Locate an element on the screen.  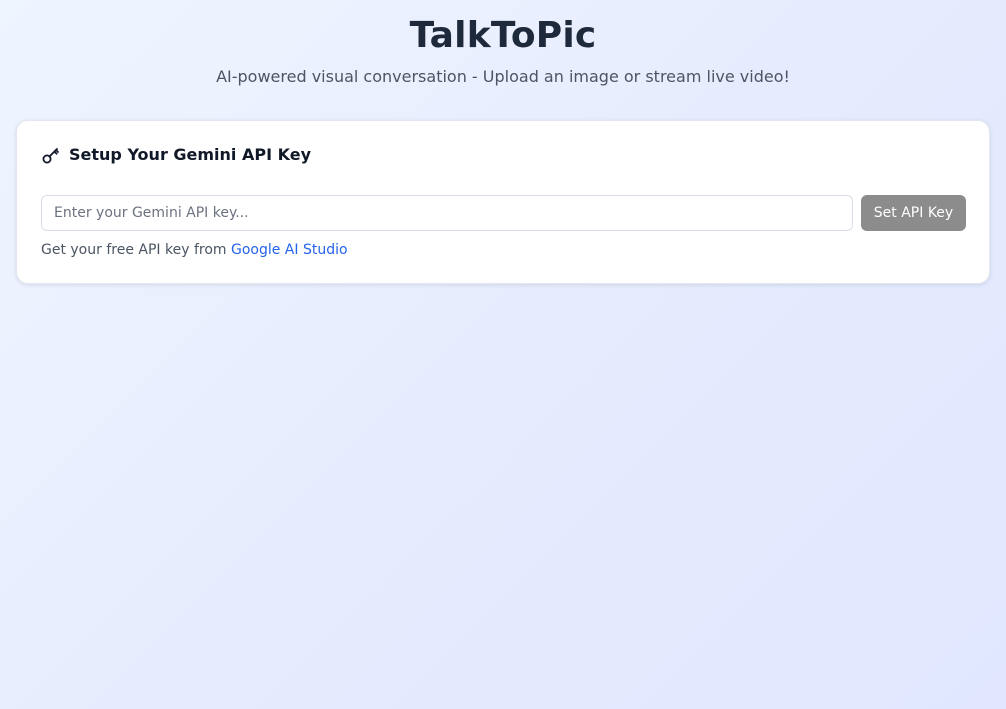
api-key-input is located at coordinates (447, 213).